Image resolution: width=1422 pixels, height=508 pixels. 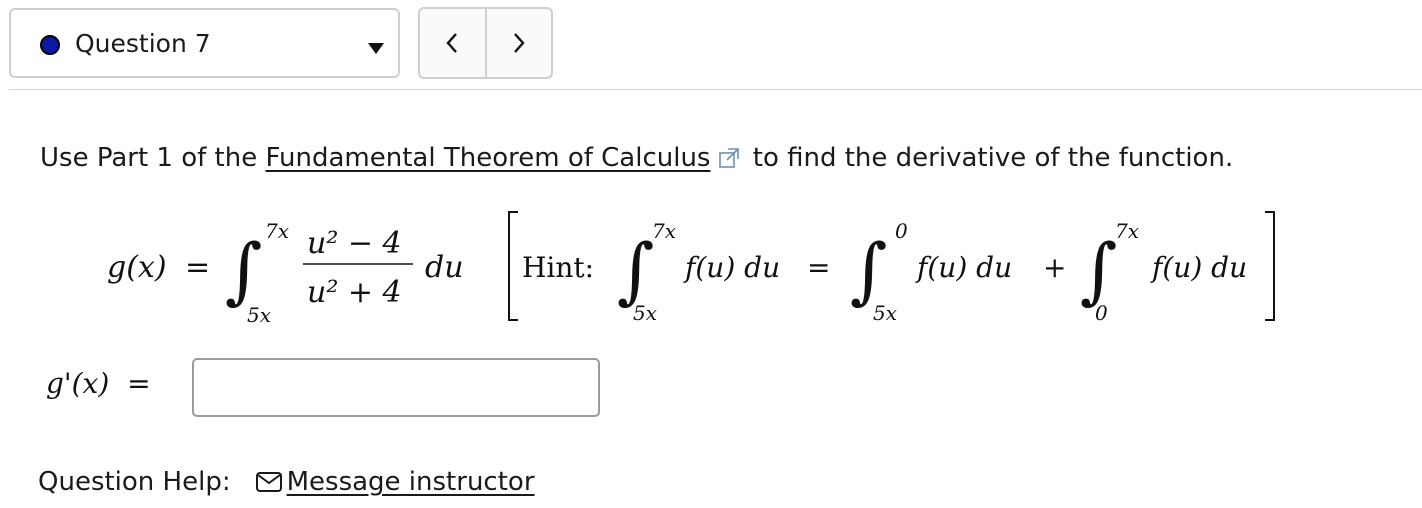 What do you see at coordinates (244, 270) in the screenshot?
I see `integral-sign: ∫` at bounding box center [244, 270].